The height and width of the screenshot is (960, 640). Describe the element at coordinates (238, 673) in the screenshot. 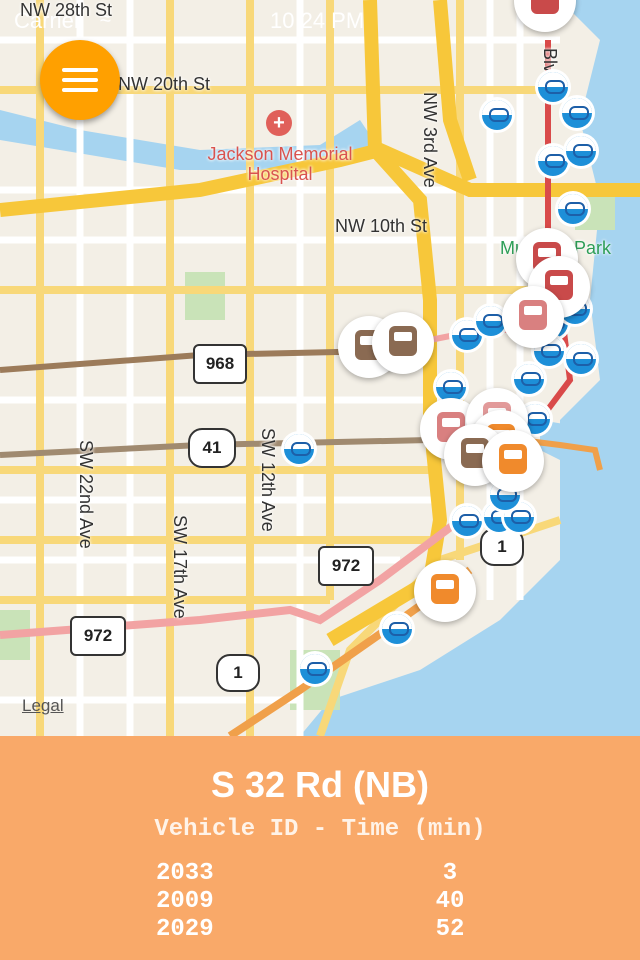

I see `highway-shield-1: 1` at that location.